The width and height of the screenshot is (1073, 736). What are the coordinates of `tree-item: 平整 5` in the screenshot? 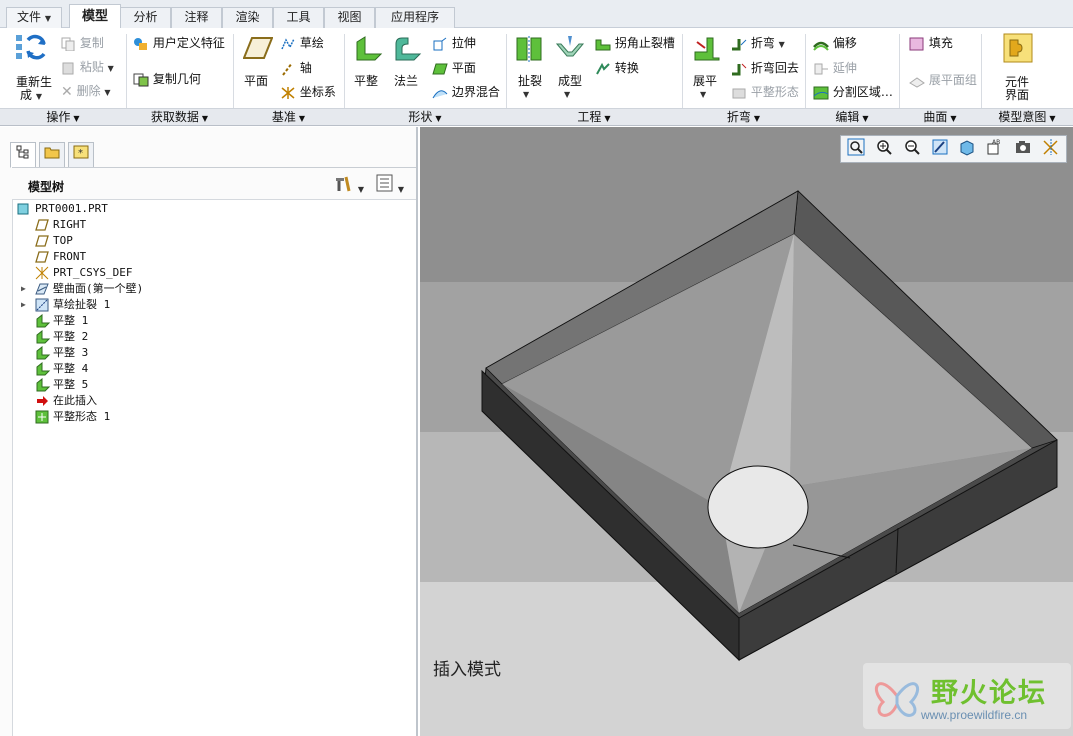 It's located at (61, 385).